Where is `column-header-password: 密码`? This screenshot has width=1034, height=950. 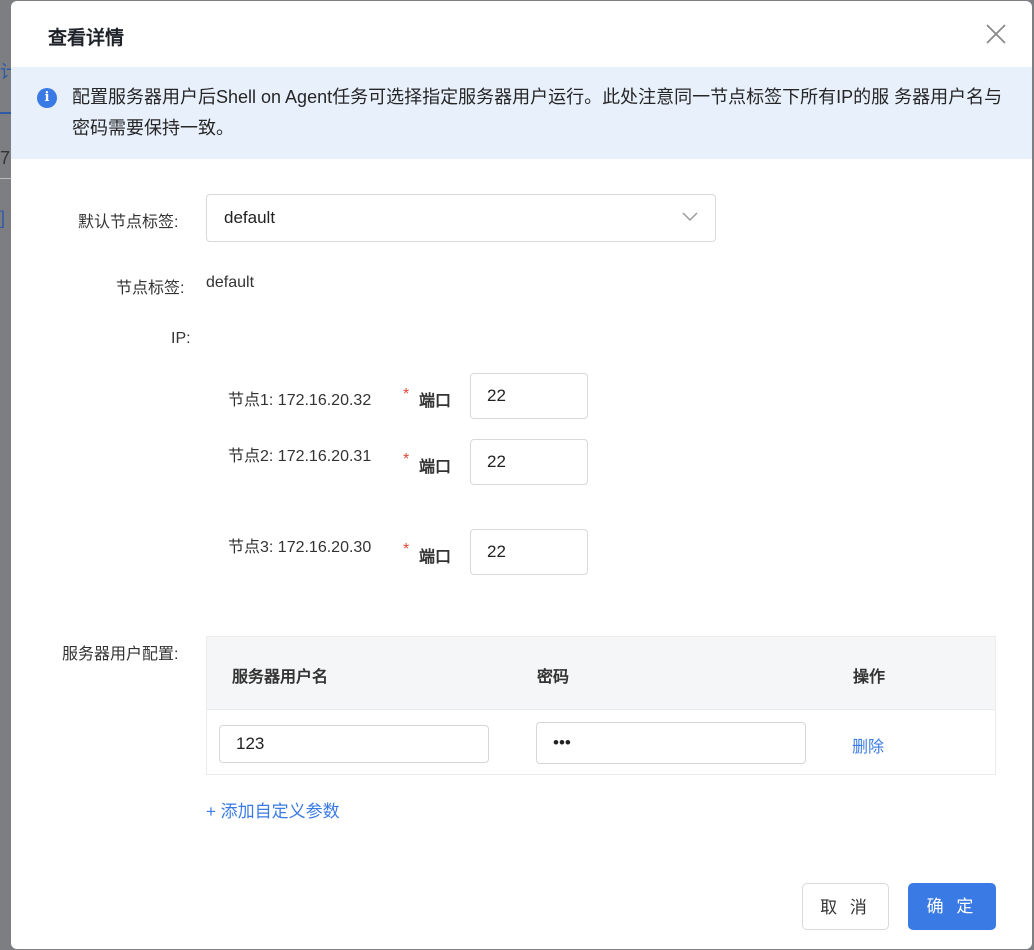 column-header-password: 密码 is located at coordinates (553, 677).